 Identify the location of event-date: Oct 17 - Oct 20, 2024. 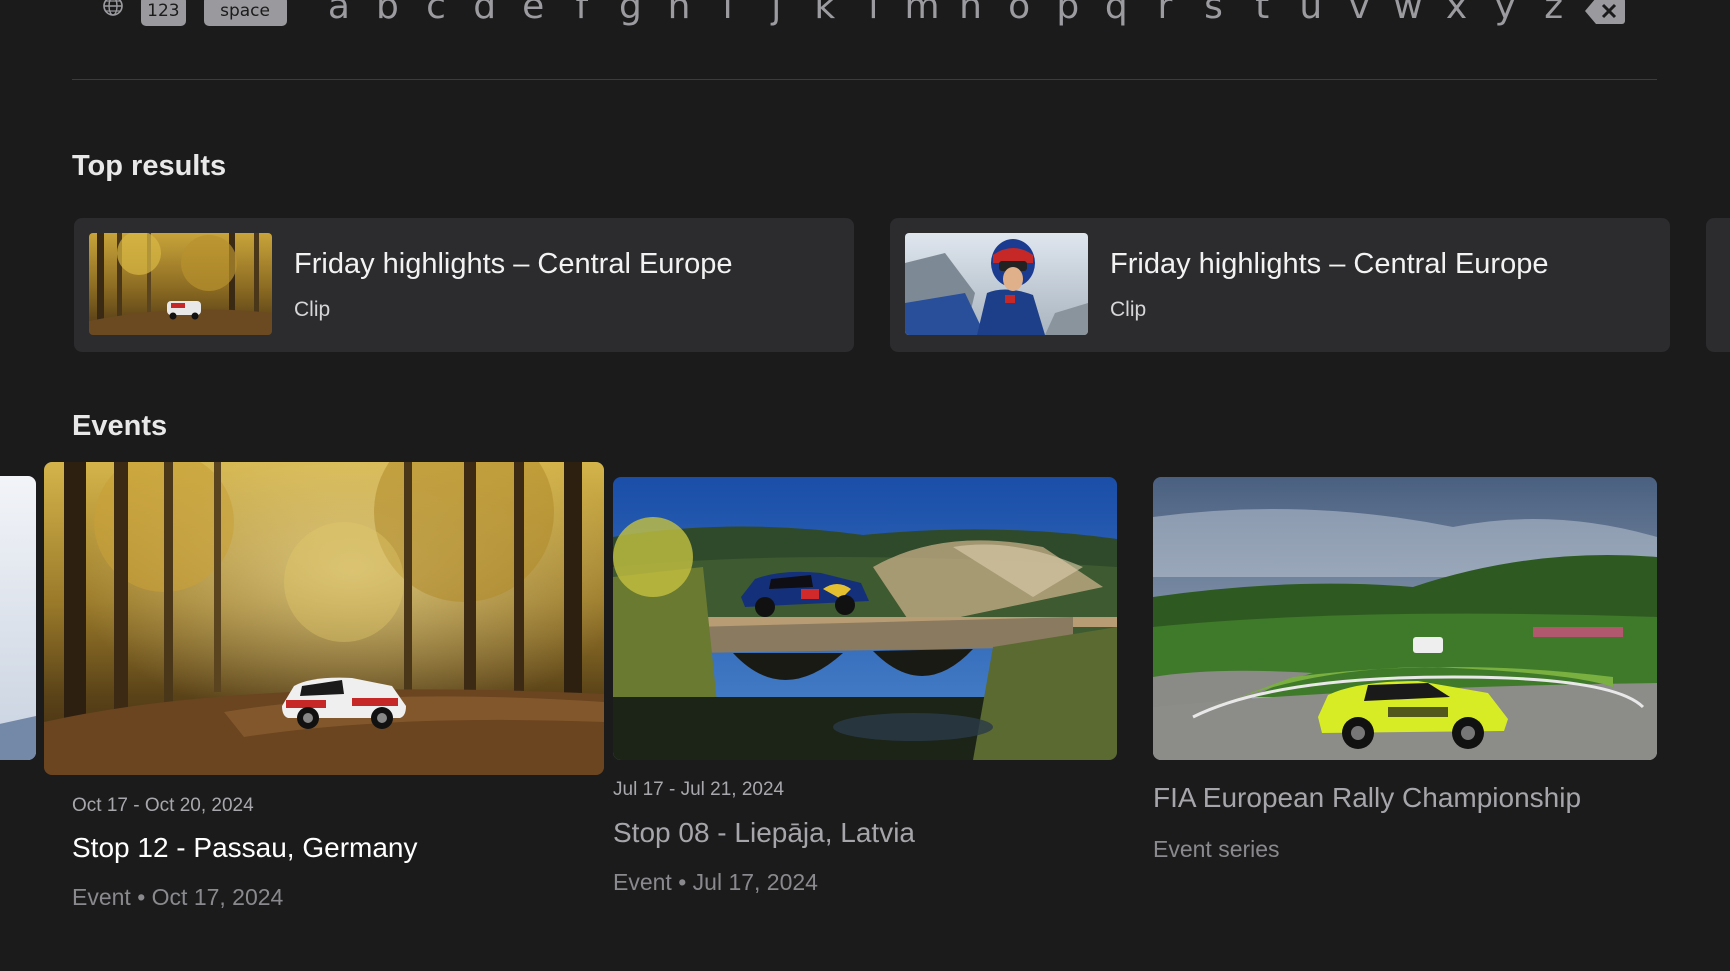
(163, 805).